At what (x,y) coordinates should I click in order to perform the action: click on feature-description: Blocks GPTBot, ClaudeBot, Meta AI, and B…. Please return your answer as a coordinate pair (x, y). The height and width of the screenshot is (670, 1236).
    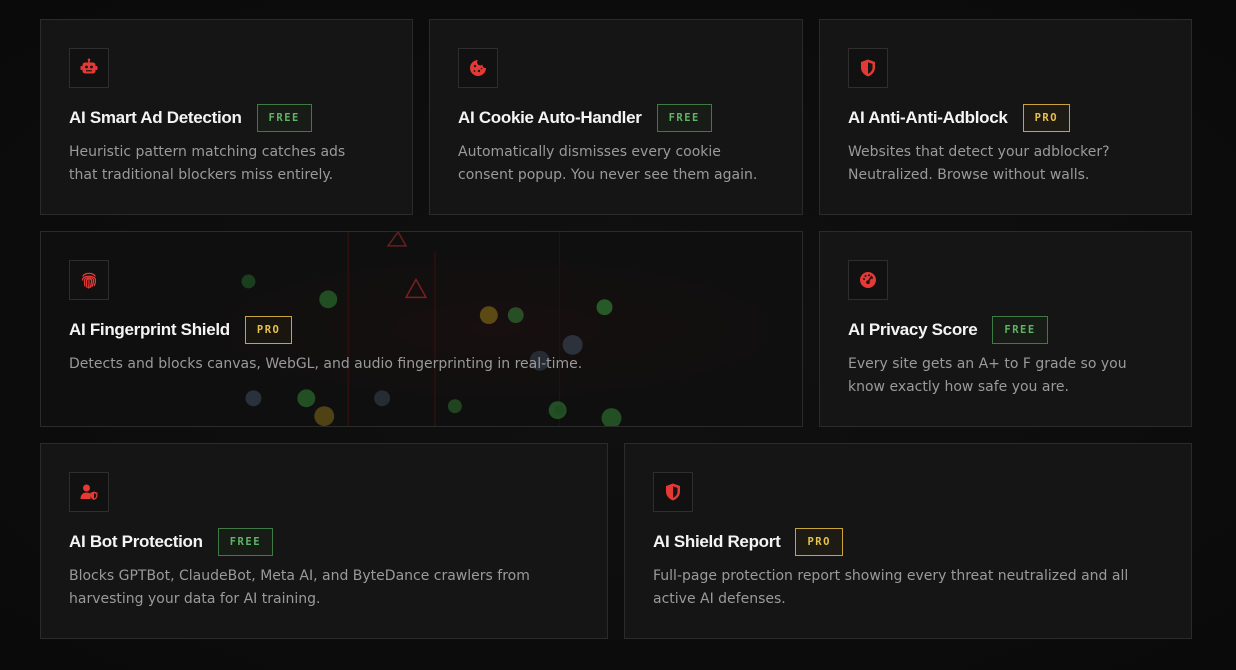
    Looking at the image, I should click on (299, 587).